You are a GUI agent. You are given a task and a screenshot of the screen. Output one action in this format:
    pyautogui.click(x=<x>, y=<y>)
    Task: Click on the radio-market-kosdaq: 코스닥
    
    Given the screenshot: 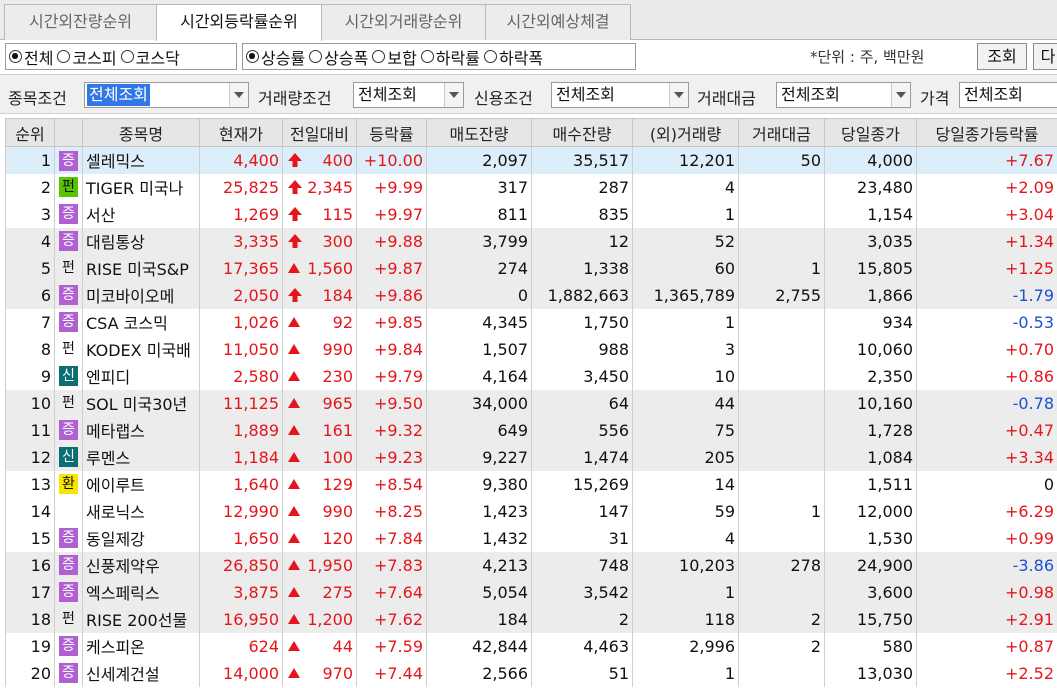 What is the action you would take?
    pyautogui.click(x=150, y=57)
    